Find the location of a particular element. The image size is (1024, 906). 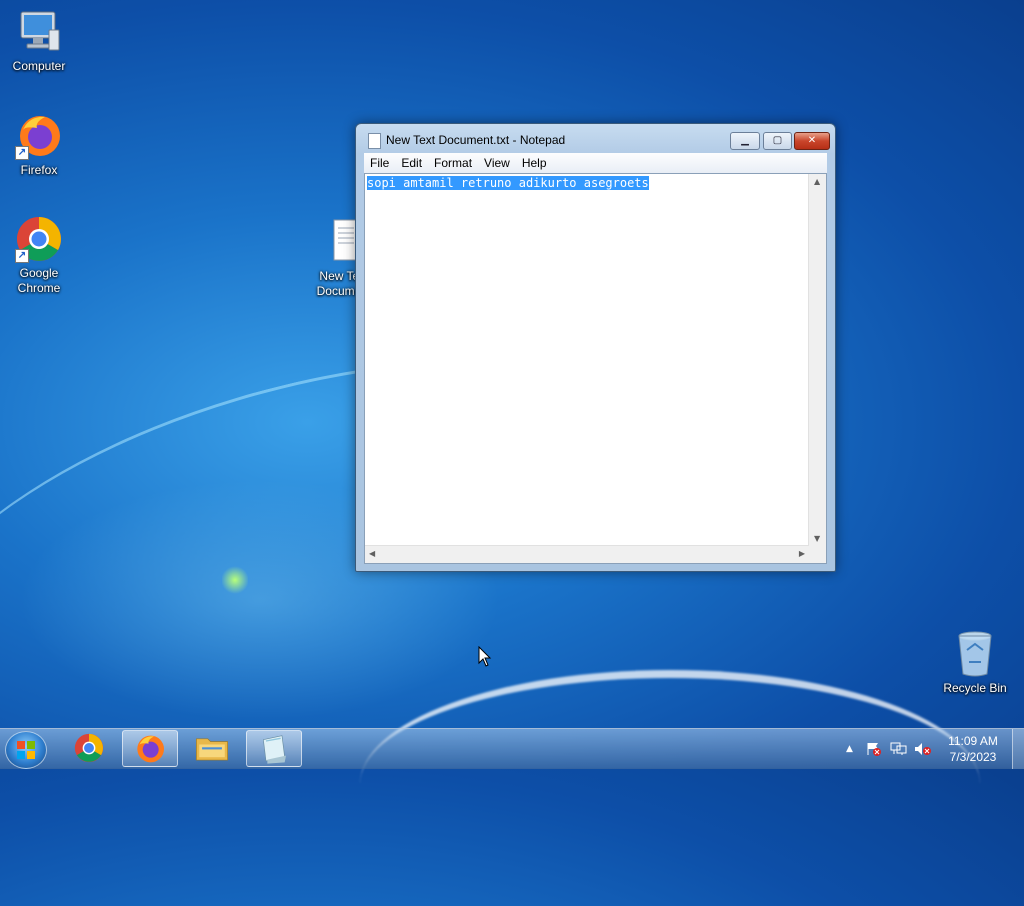

taskbar-file-explorer is located at coordinates (212, 748).